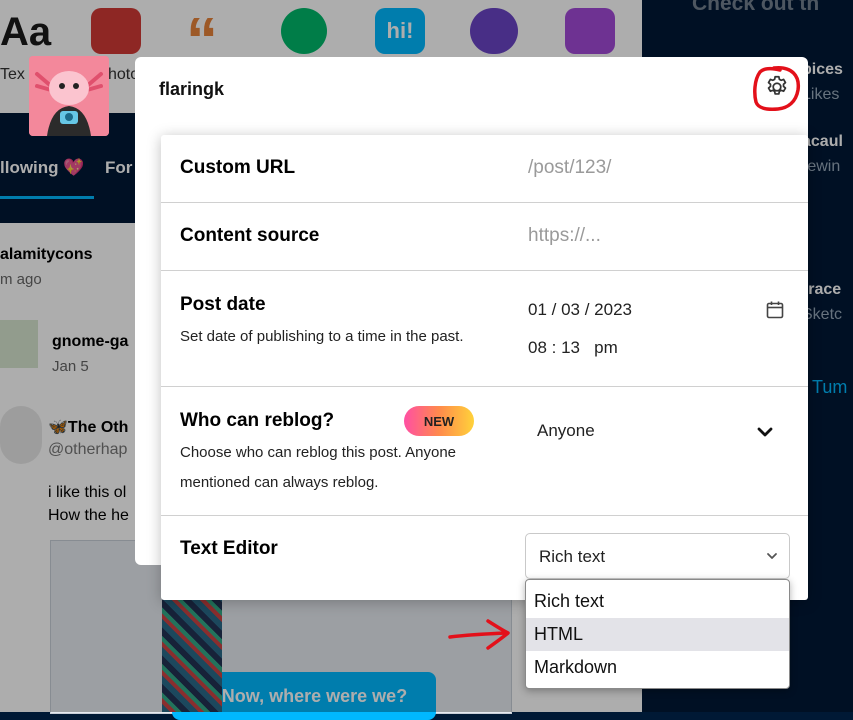 This screenshot has width=853, height=720. I want to click on post-date-title: Post date, so click(223, 304).